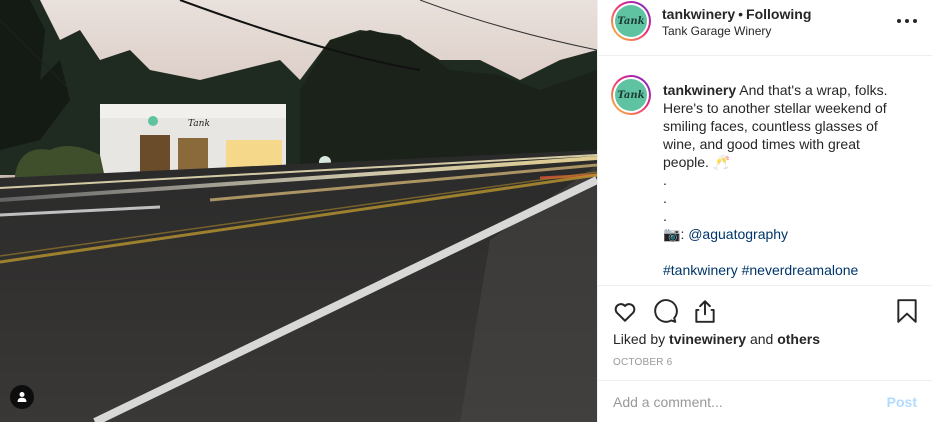 The width and height of the screenshot is (932, 422). Describe the element at coordinates (642, 362) in the screenshot. I see `post-date: OCTOBER 6` at that location.